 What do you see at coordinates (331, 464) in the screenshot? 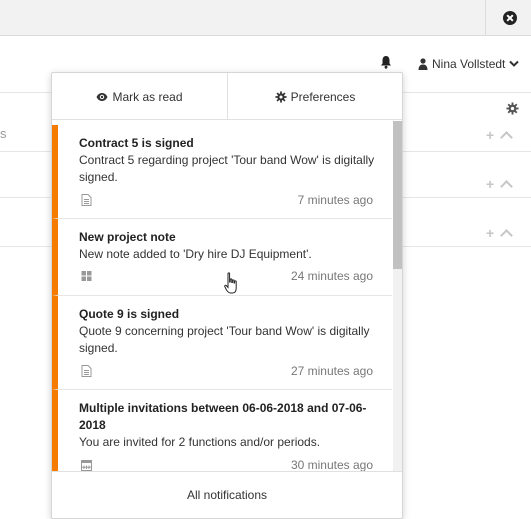
I see `notification-time: 30 minutes ago` at bounding box center [331, 464].